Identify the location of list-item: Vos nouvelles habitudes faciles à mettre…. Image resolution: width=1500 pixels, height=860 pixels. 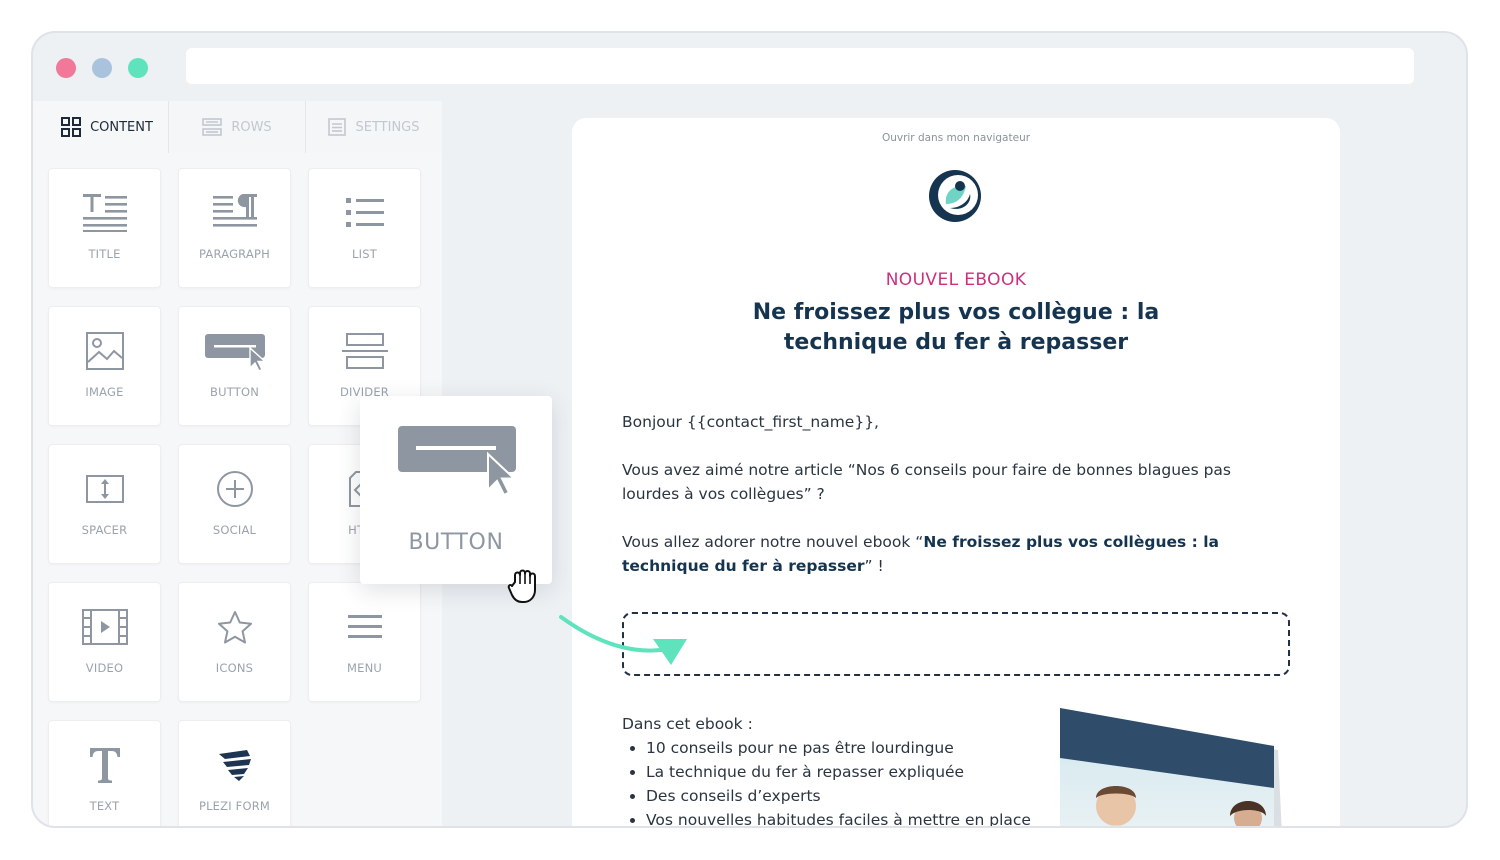
(844, 817).